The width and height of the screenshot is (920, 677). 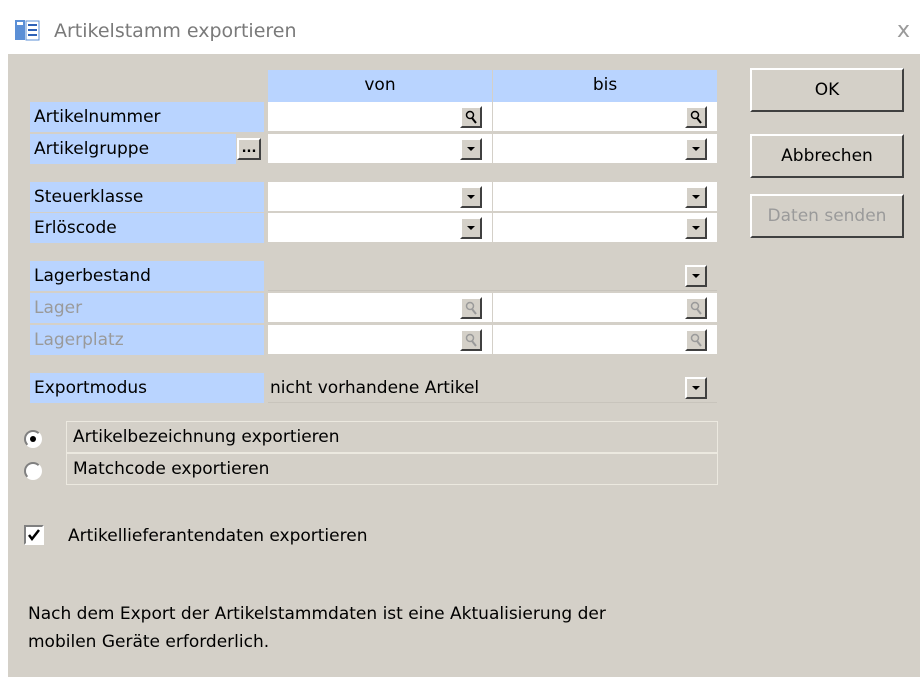 I want to click on exportmodus-select: nicht vorhandene Artikel, so click(x=492, y=388).